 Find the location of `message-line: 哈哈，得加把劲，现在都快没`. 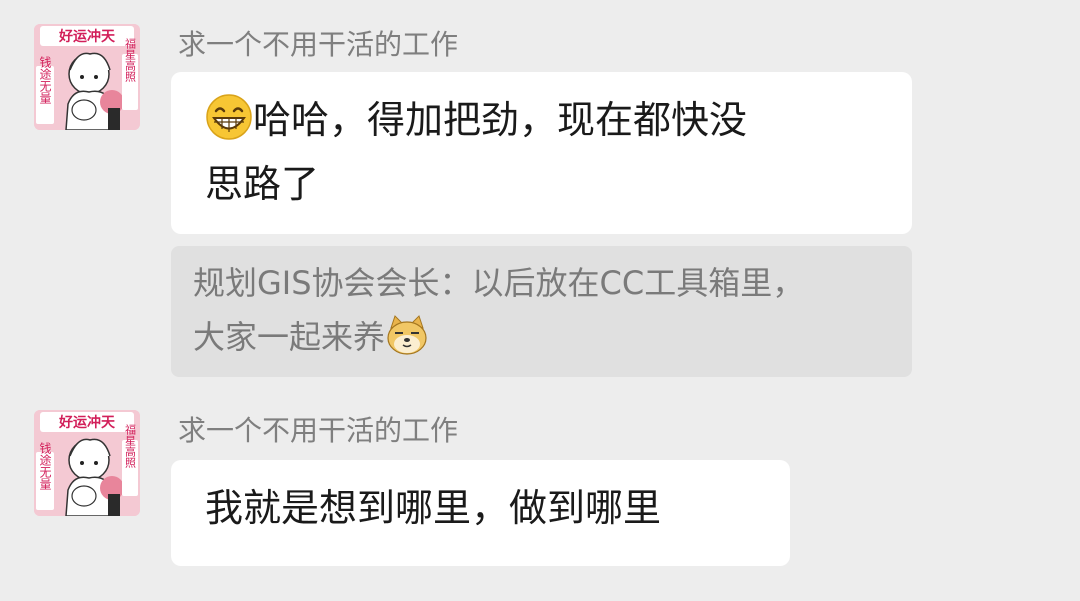

message-line: 哈哈，得加把劲，现在都快没 is located at coordinates (541, 124).